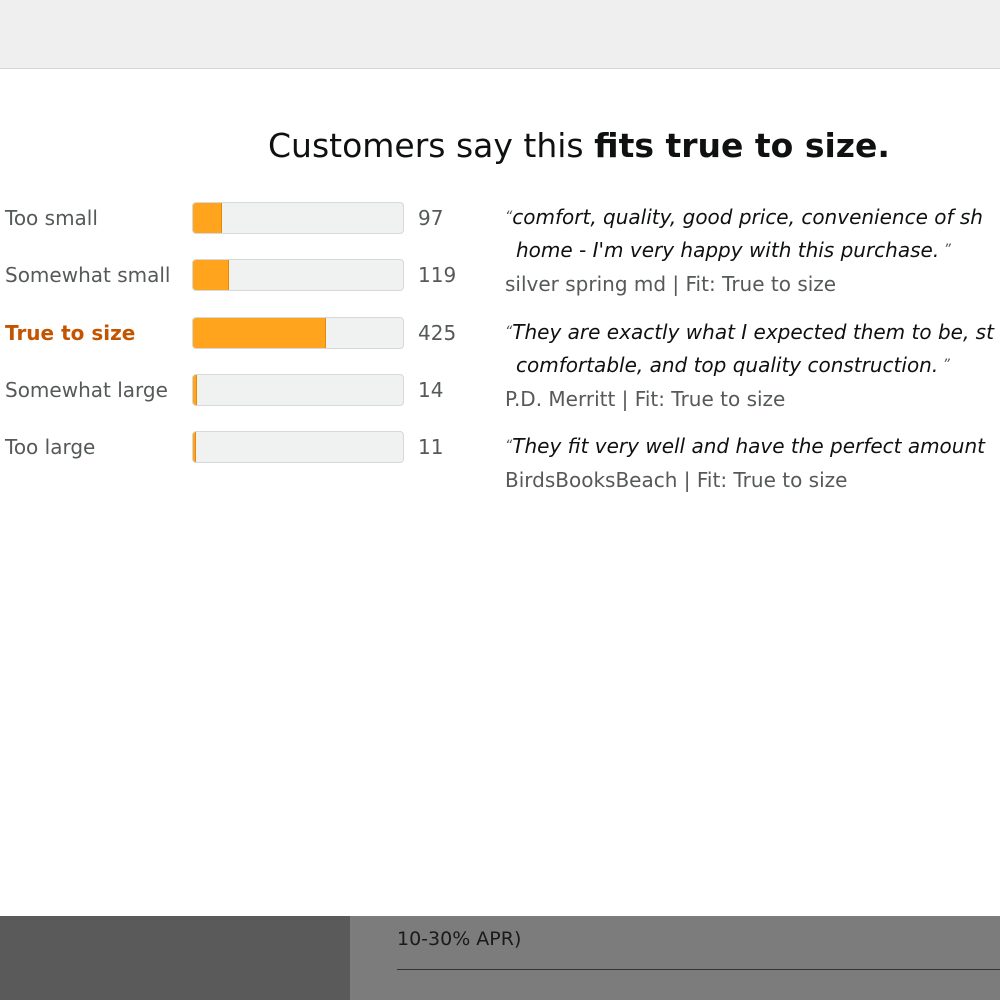 The image size is (1000, 1000). I want to click on fit-row-too-large: Too large 11, so click(235, 449).